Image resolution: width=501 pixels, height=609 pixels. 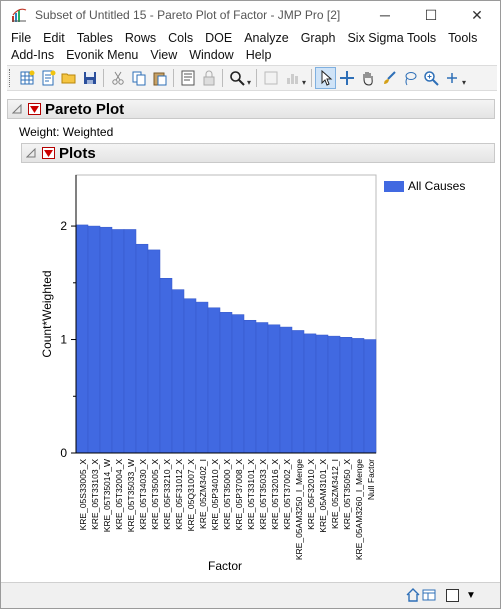 What do you see at coordinates (180, 38) in the screenshot?
I see `menu-cols: Cols` at bounding box center [180, 38].